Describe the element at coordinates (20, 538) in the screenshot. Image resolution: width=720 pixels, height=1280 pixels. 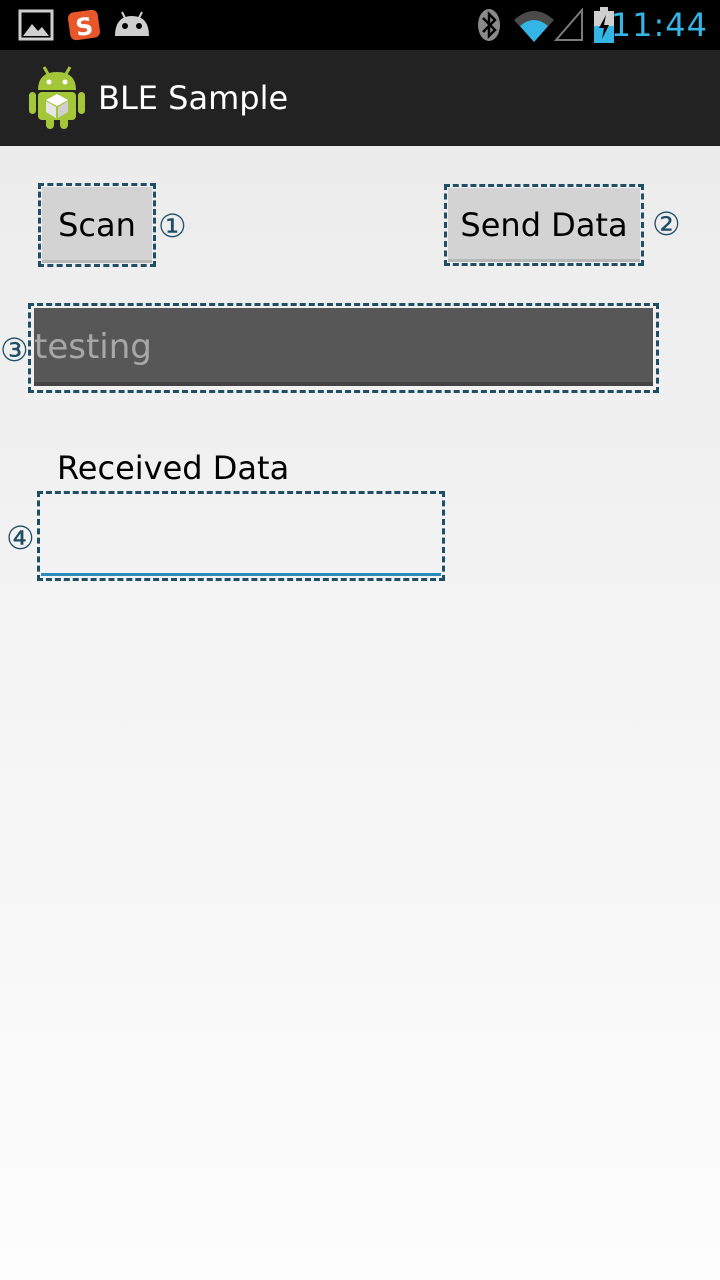
I see `received-marker: ④` at that location.